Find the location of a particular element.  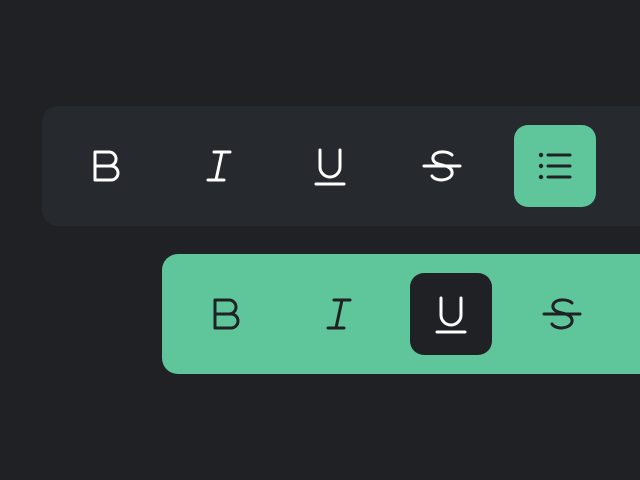

list-icon is located at coordinates (555, 166).